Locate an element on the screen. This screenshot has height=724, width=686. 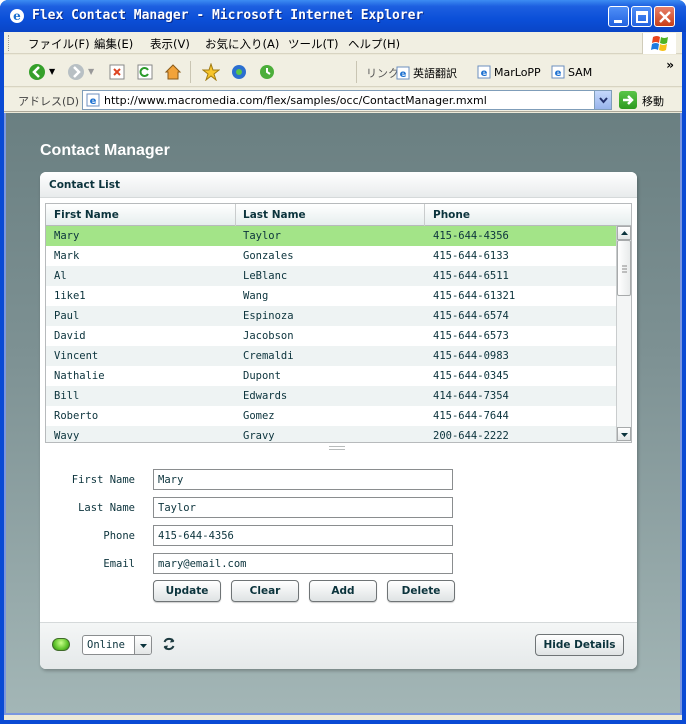
cell-phone: 415-644-0345 is located at coordinates (471, 376).